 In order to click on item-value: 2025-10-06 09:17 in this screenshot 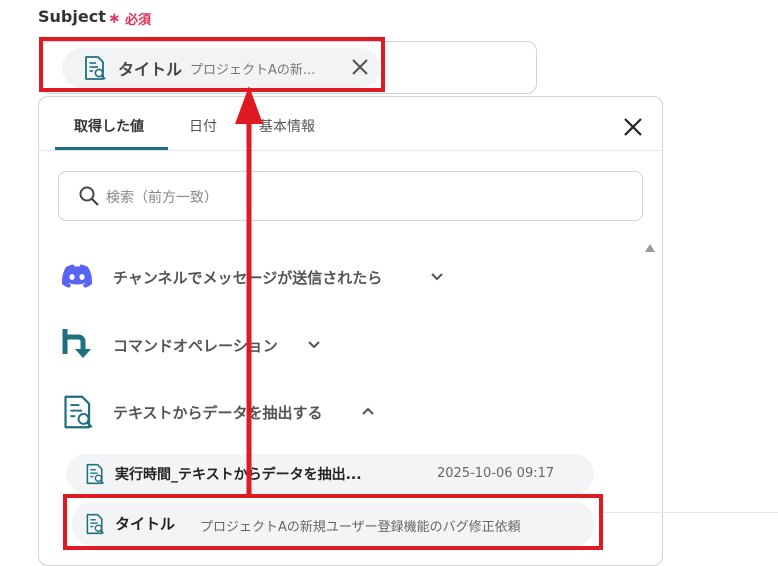, I will do `click(496, 473)`.